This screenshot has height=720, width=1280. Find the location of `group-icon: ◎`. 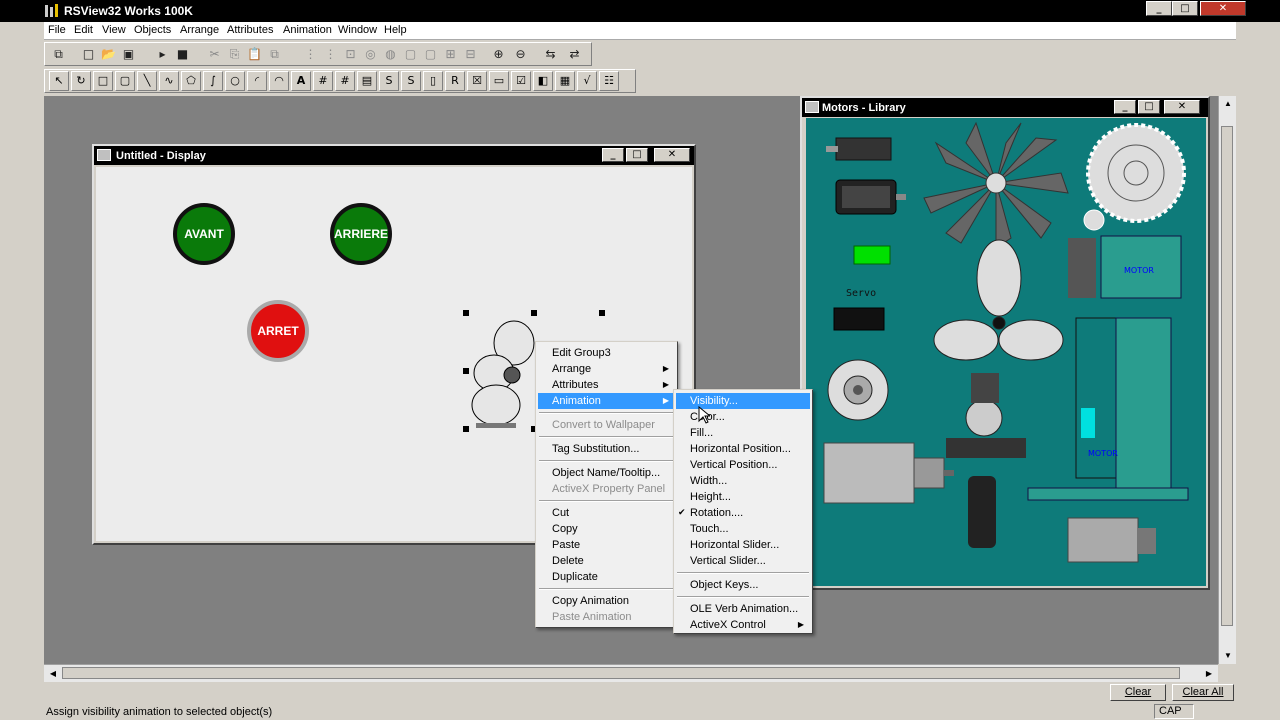

group-icon: ◎ is located at coordinates (370, 54).